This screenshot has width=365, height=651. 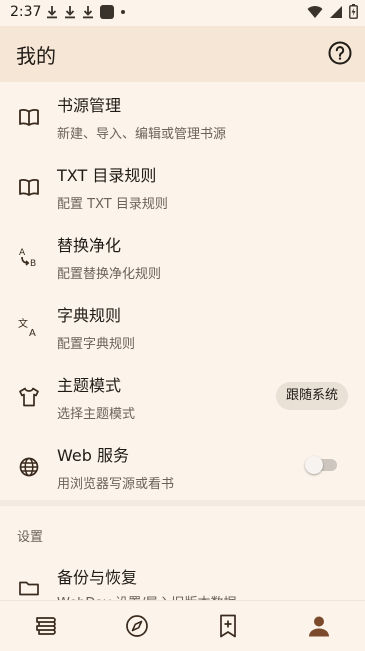 I want to click on app-bar: 我的, so click(x=182, y=54).